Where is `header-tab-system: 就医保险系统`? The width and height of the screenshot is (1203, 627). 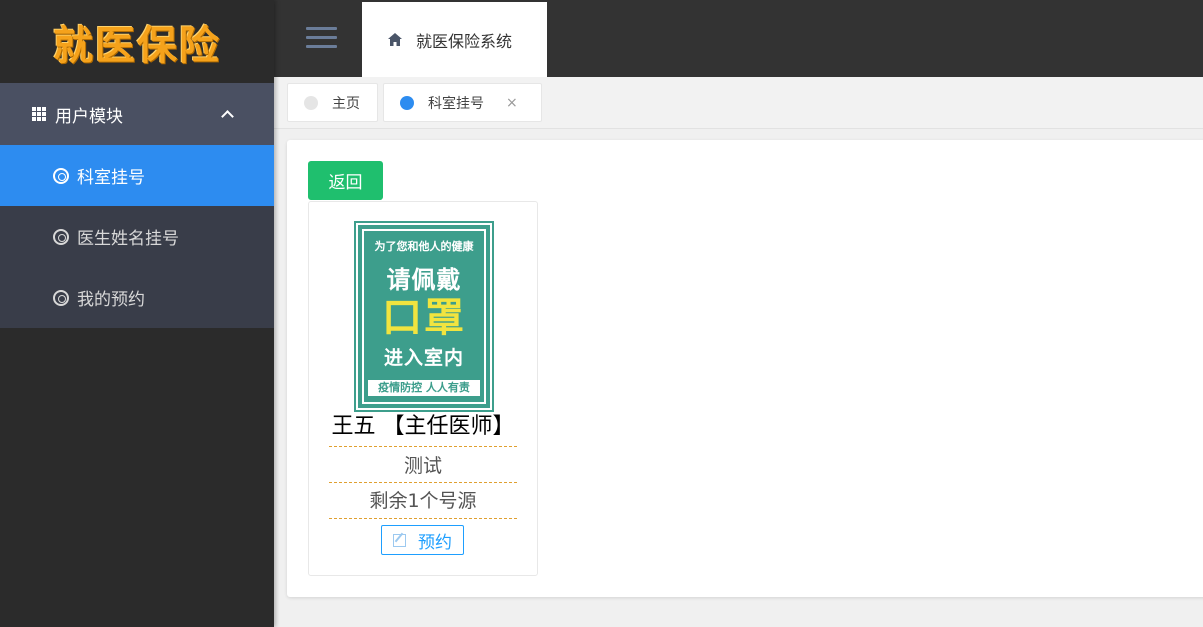
header-tab-system: 就医保险系统 is located at coordinates (454, 39).